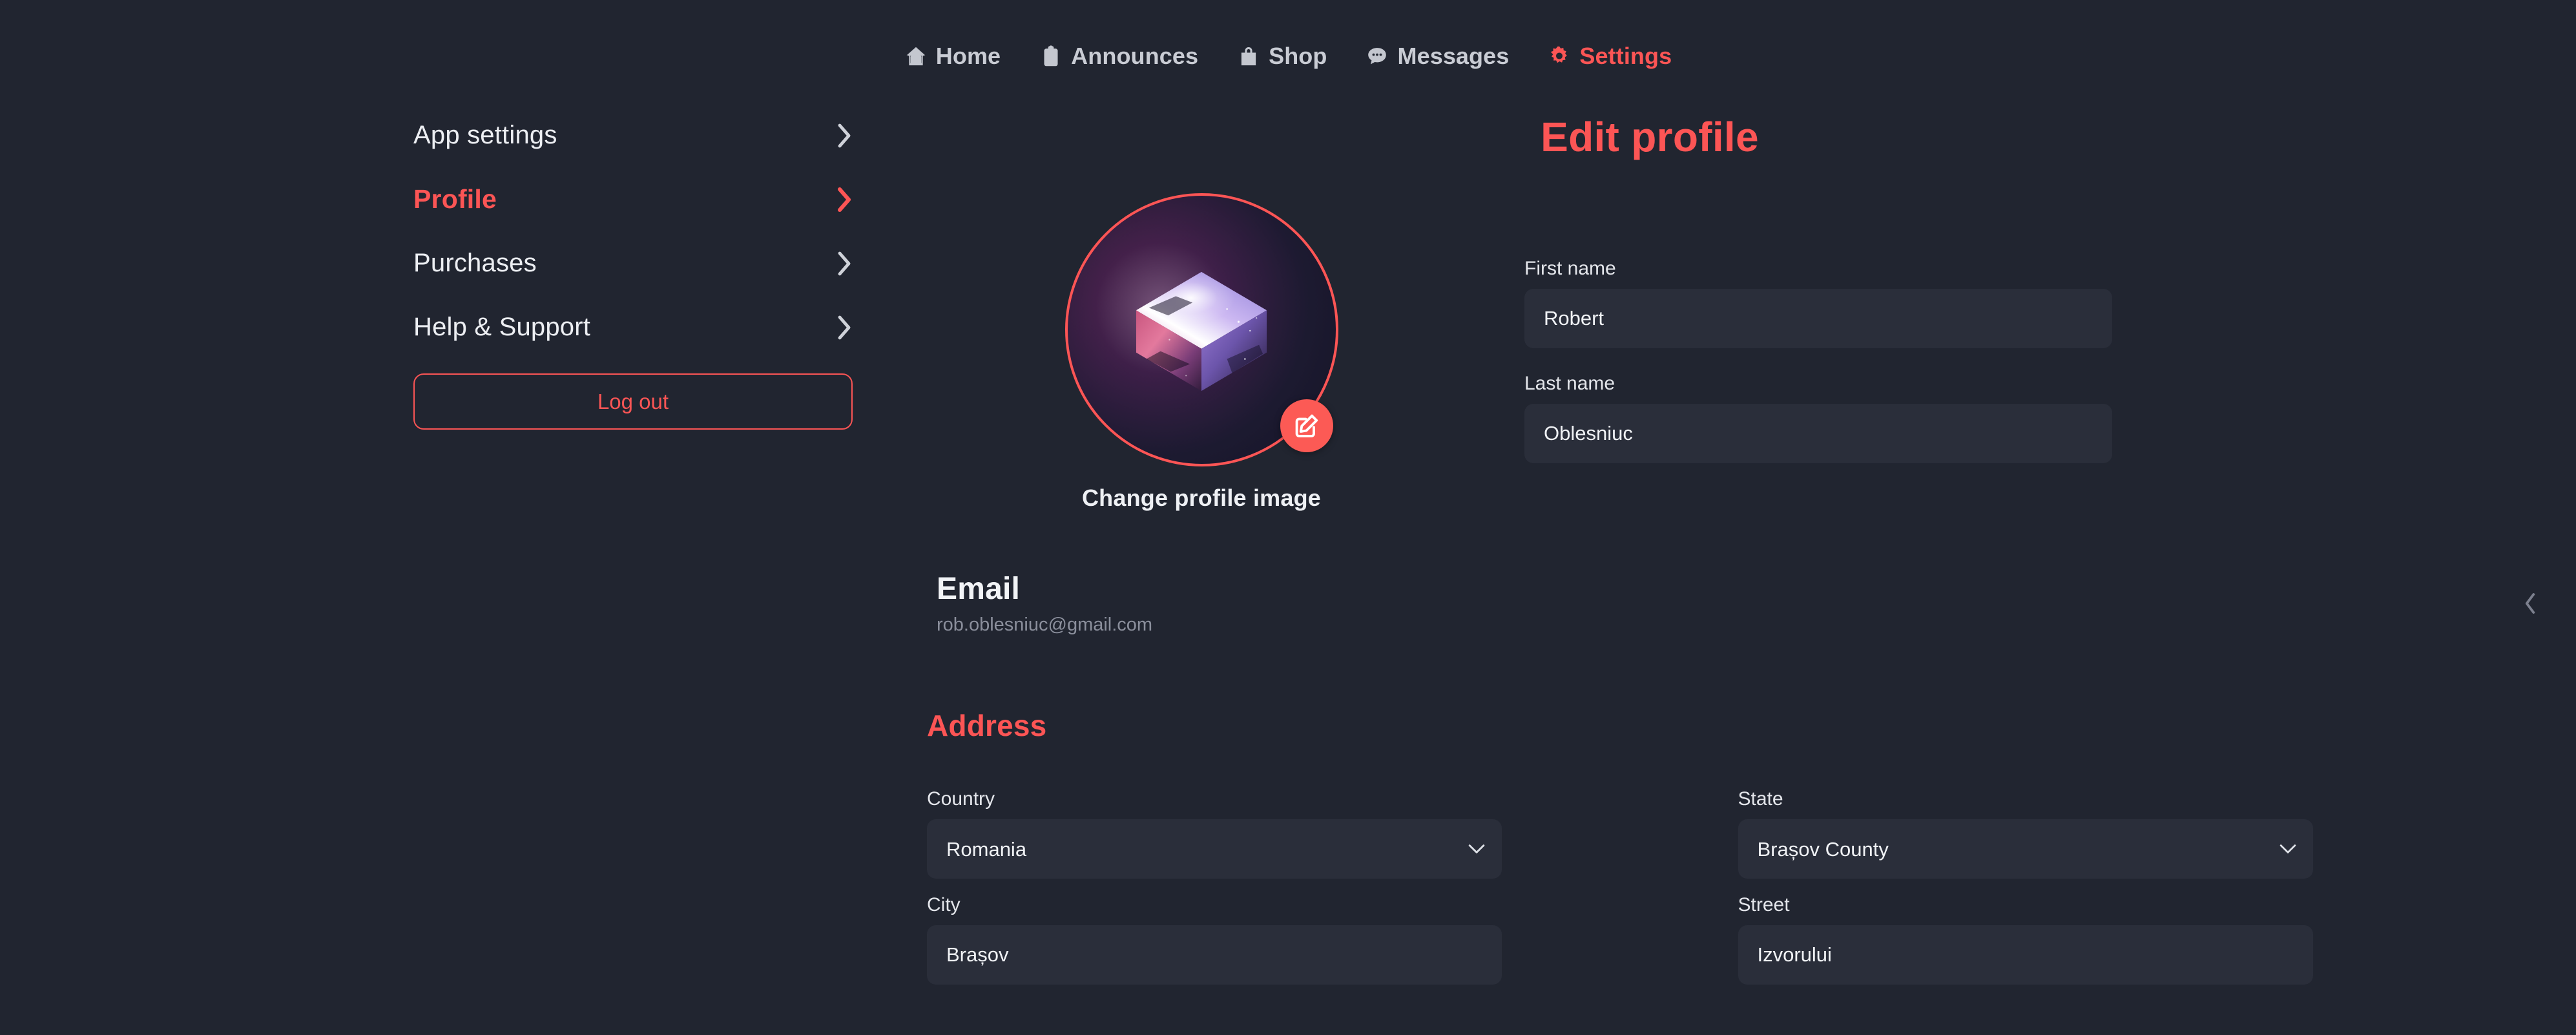 Image resolution: width=2576 pixels, height=1035 pixels. I want to click on state-select-wrap: Brașov County, so click(2025, 849).